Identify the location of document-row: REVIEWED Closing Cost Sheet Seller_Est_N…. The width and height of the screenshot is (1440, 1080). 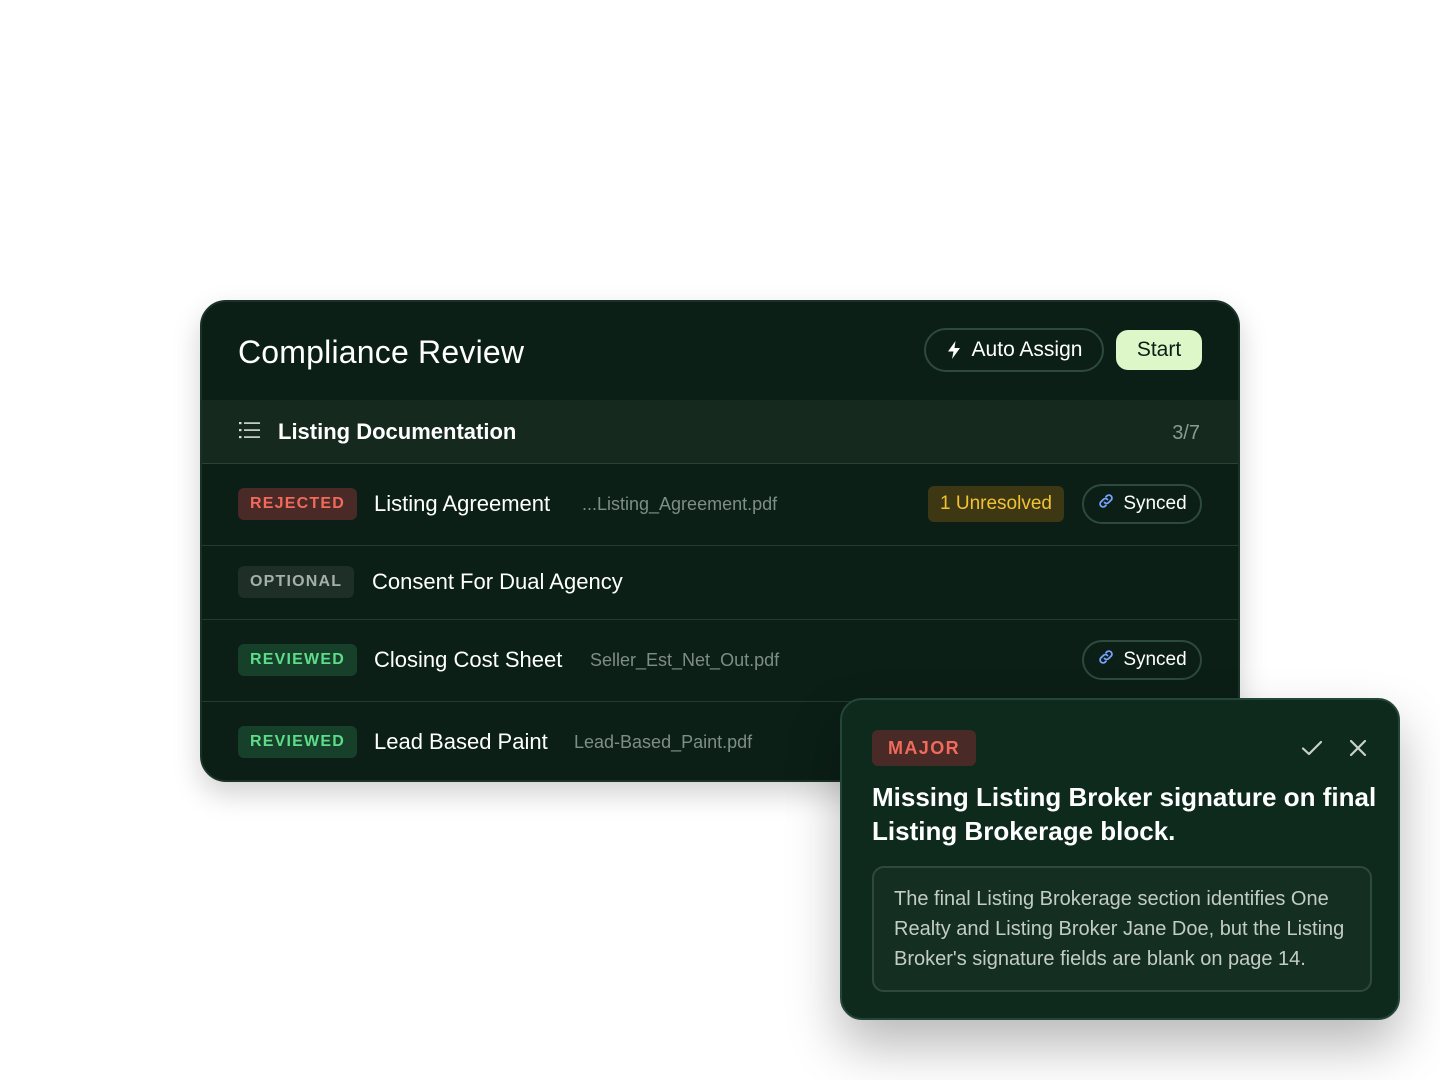
(720, 661).